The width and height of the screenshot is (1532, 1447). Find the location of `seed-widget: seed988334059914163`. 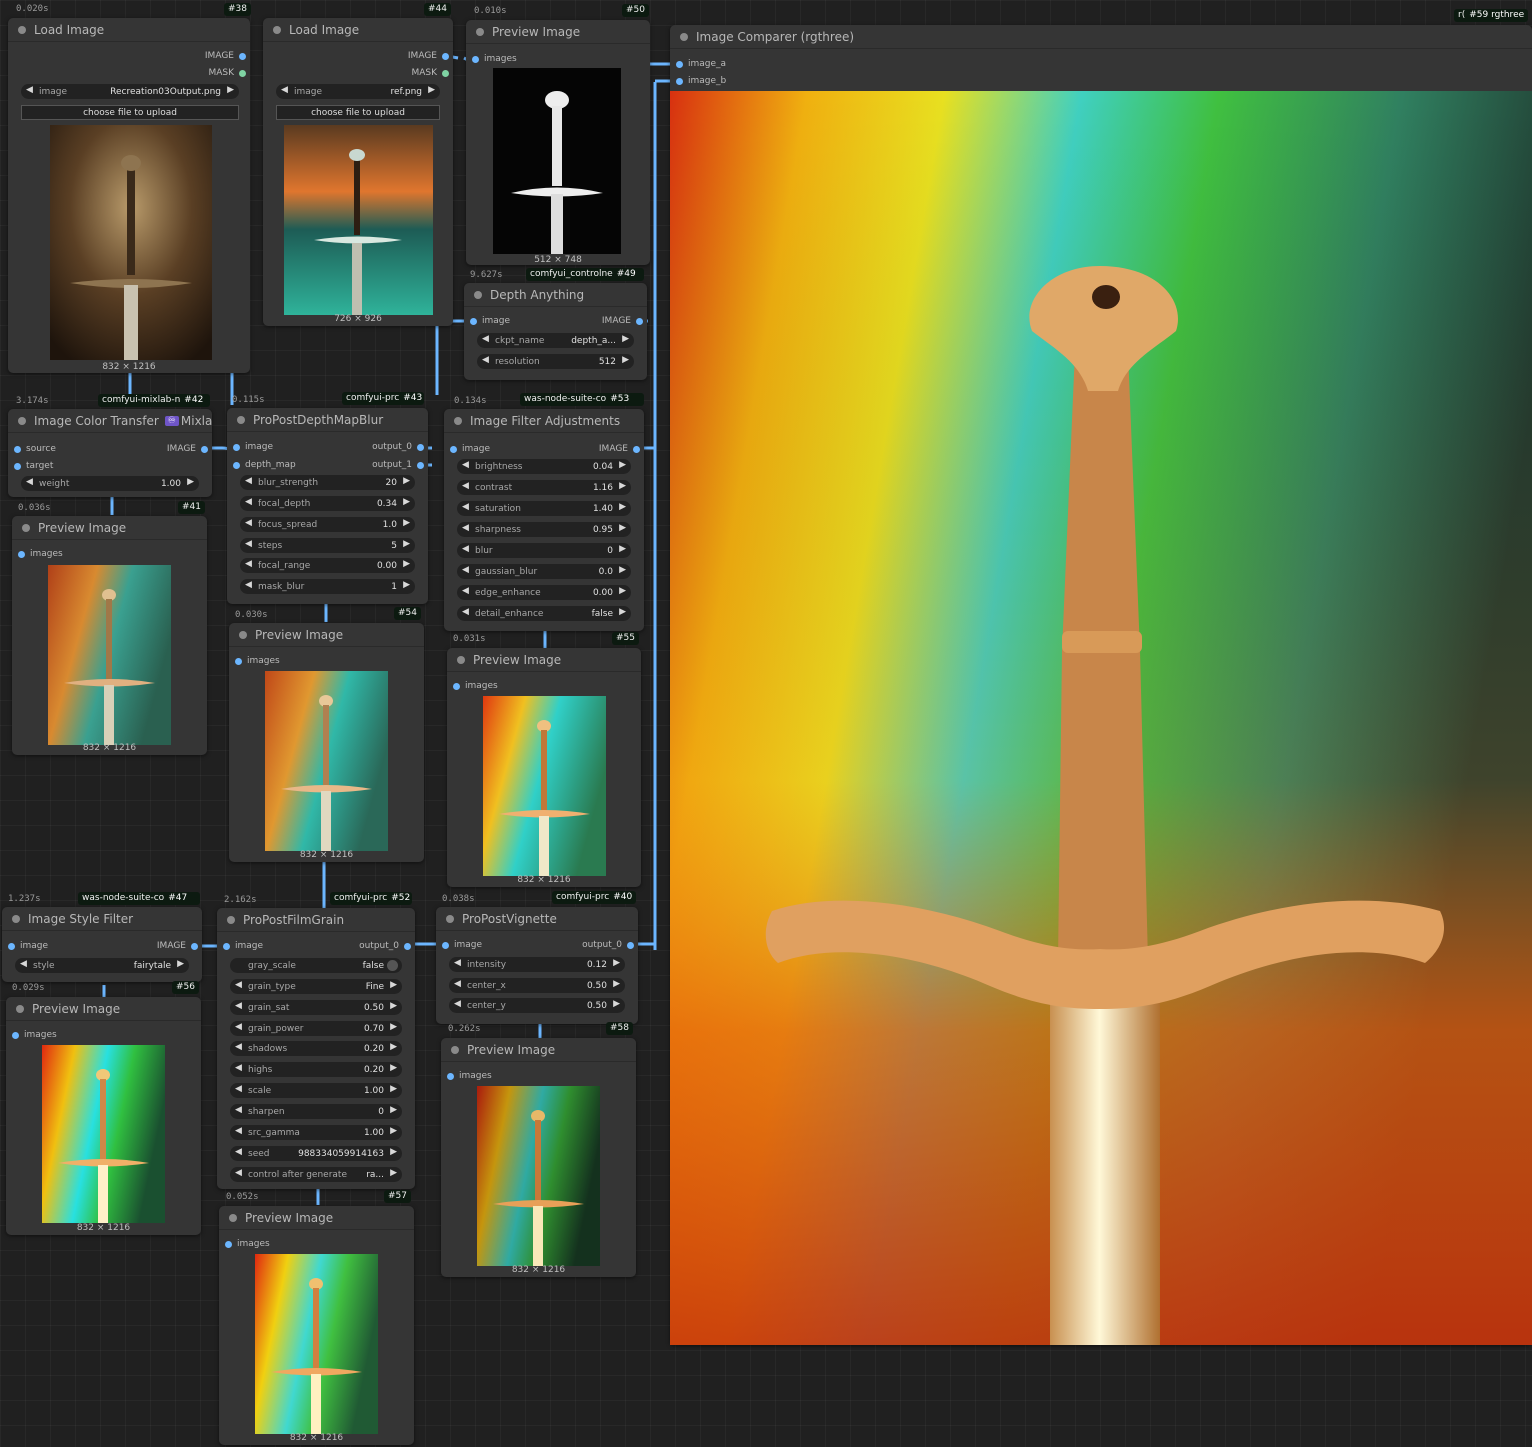

seed-widget: seed988334059914163 is located at coordinates (316, 1153).